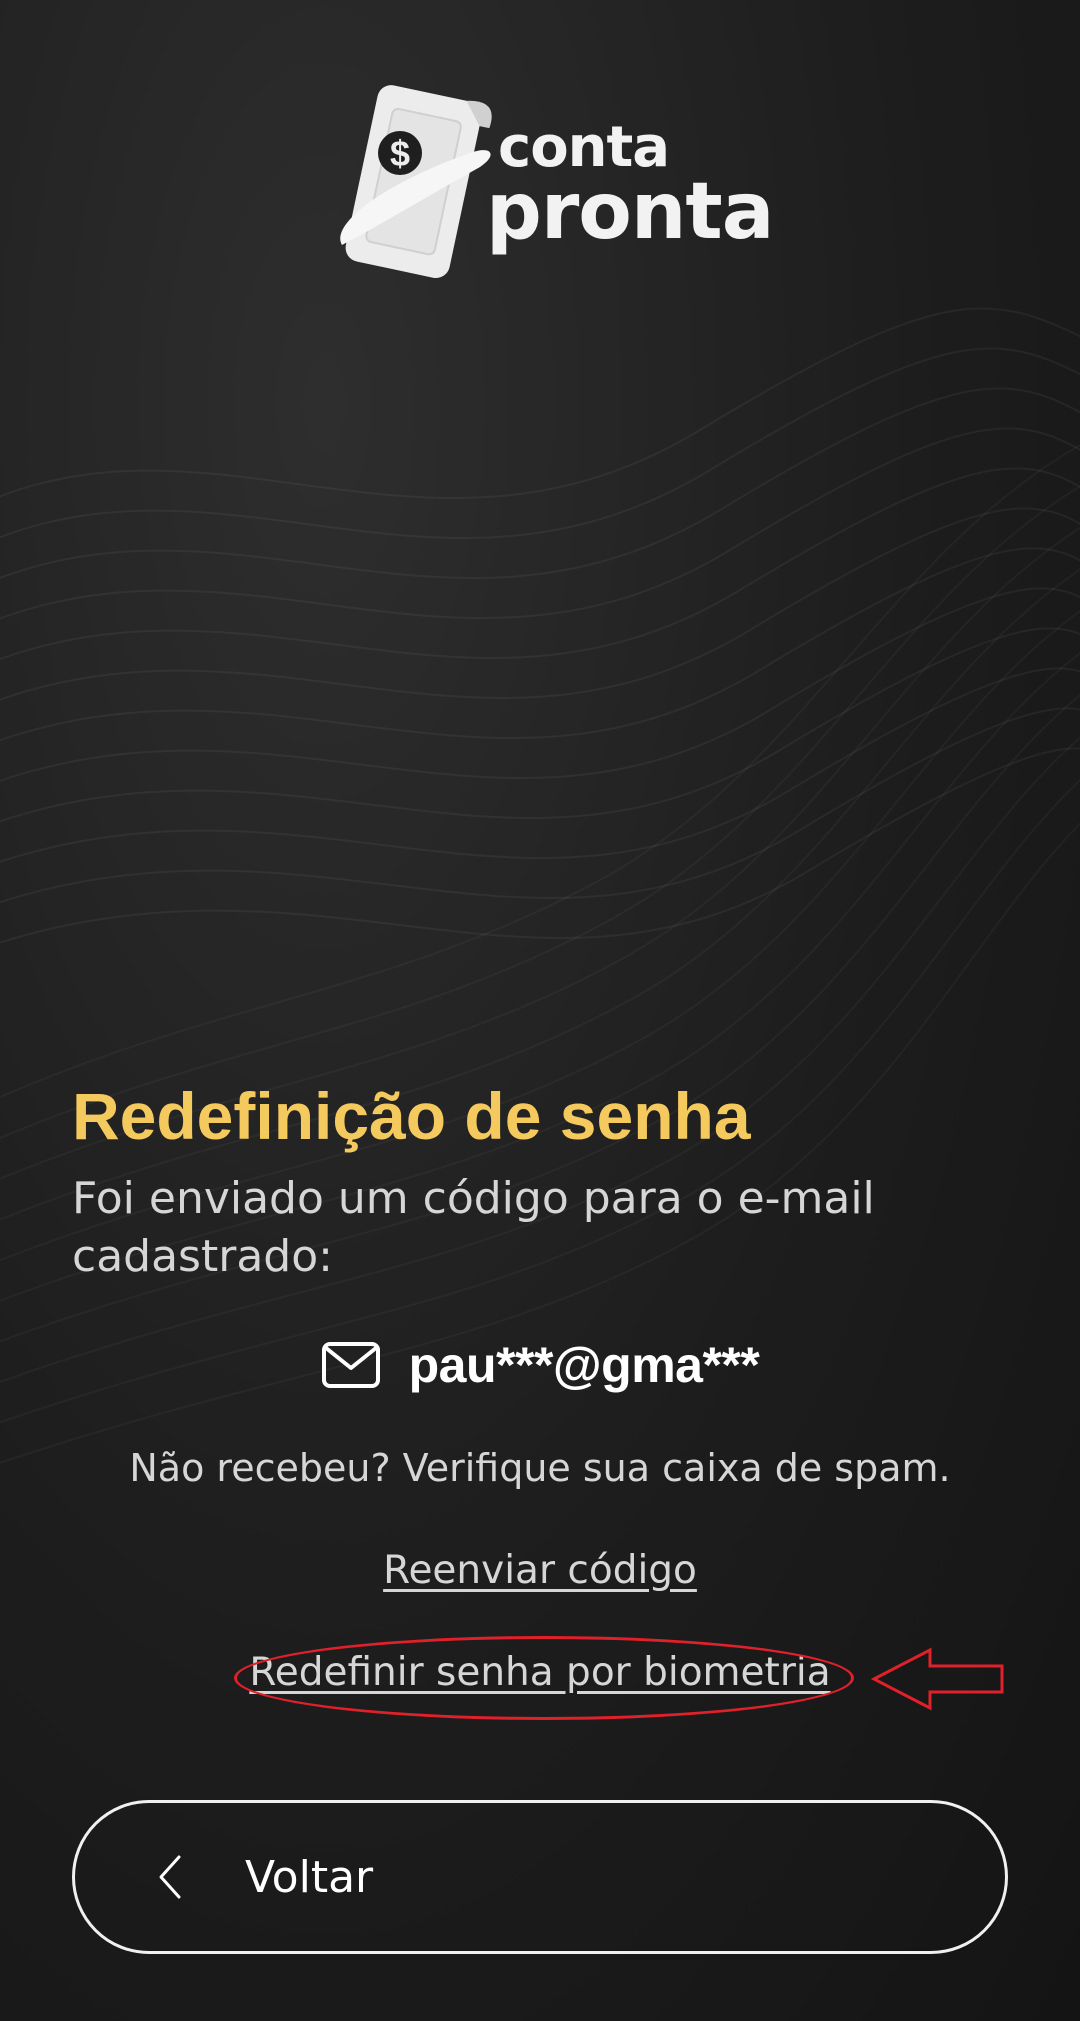 The image size is (1080, 2021). Describe the element at coordinates (350, 1365) in the screenshot. I see `envelope-icon` at that location.